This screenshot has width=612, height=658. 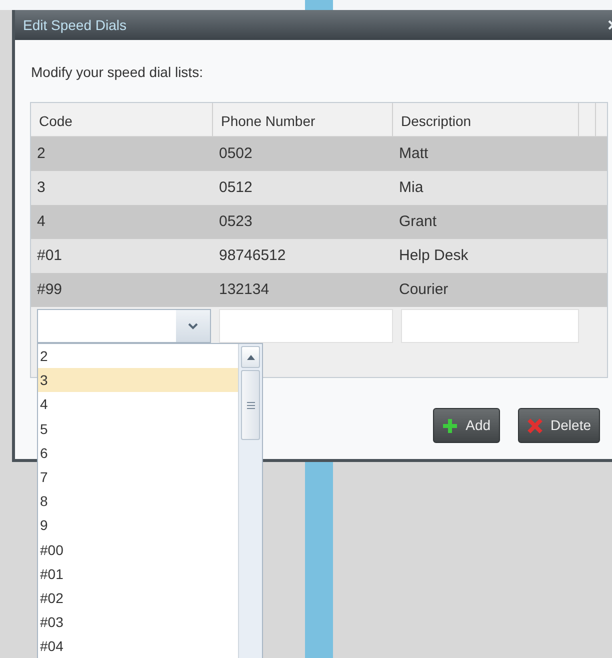 I want to click on table-cell: Mia, so click(x=411, y=187).